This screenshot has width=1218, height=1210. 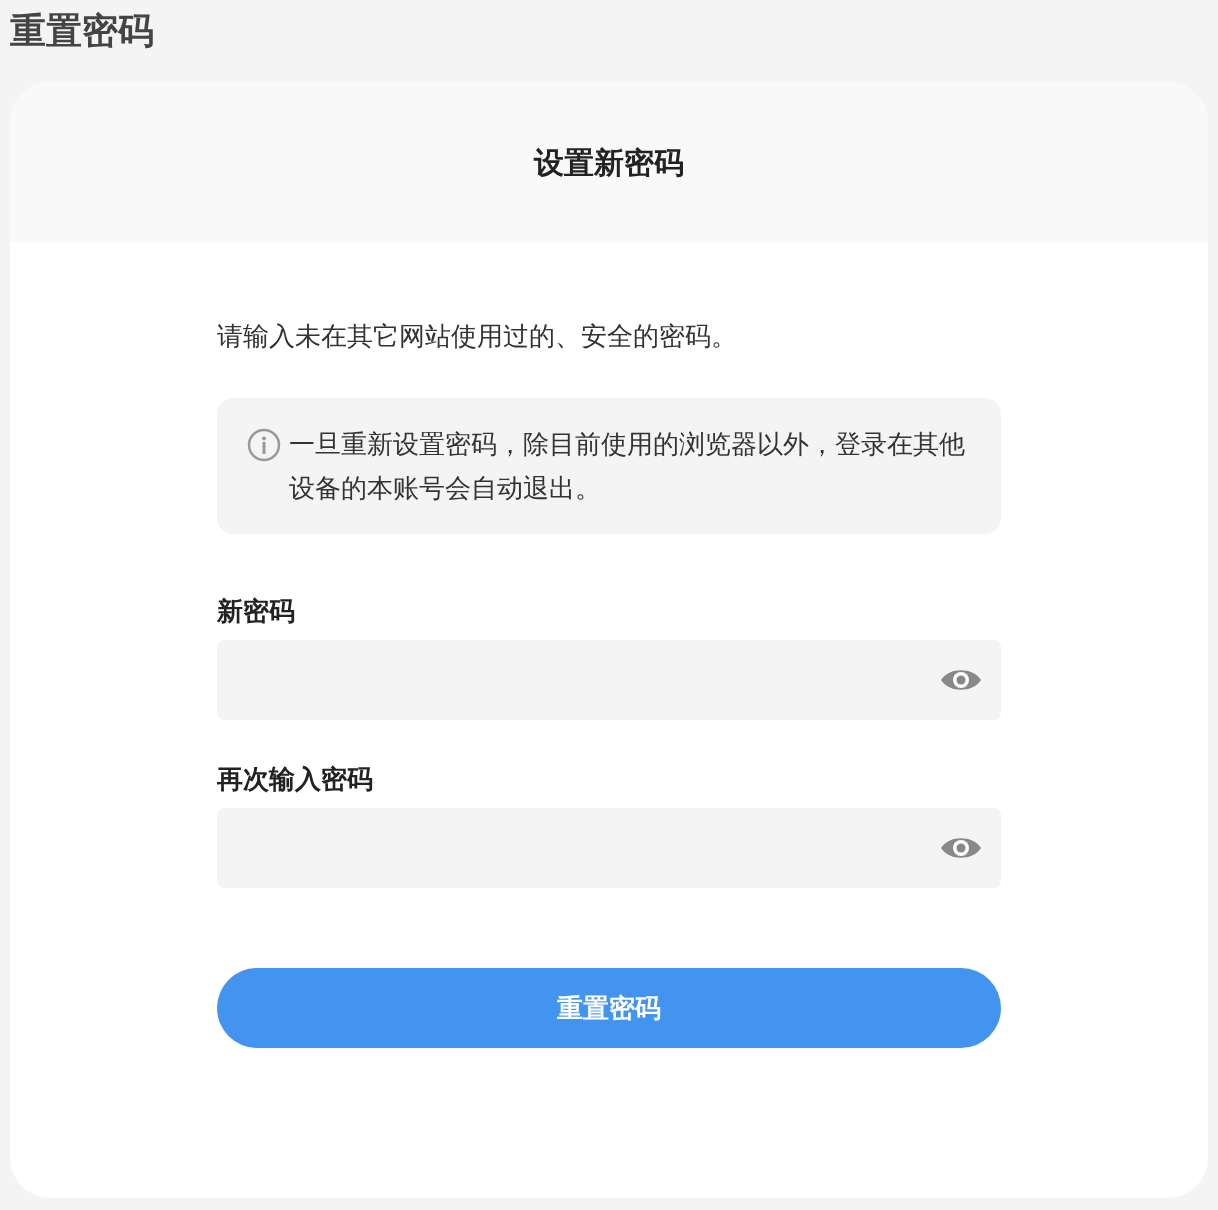 I want to click on card-title: 设置新密码, so click(x=609, y=162).